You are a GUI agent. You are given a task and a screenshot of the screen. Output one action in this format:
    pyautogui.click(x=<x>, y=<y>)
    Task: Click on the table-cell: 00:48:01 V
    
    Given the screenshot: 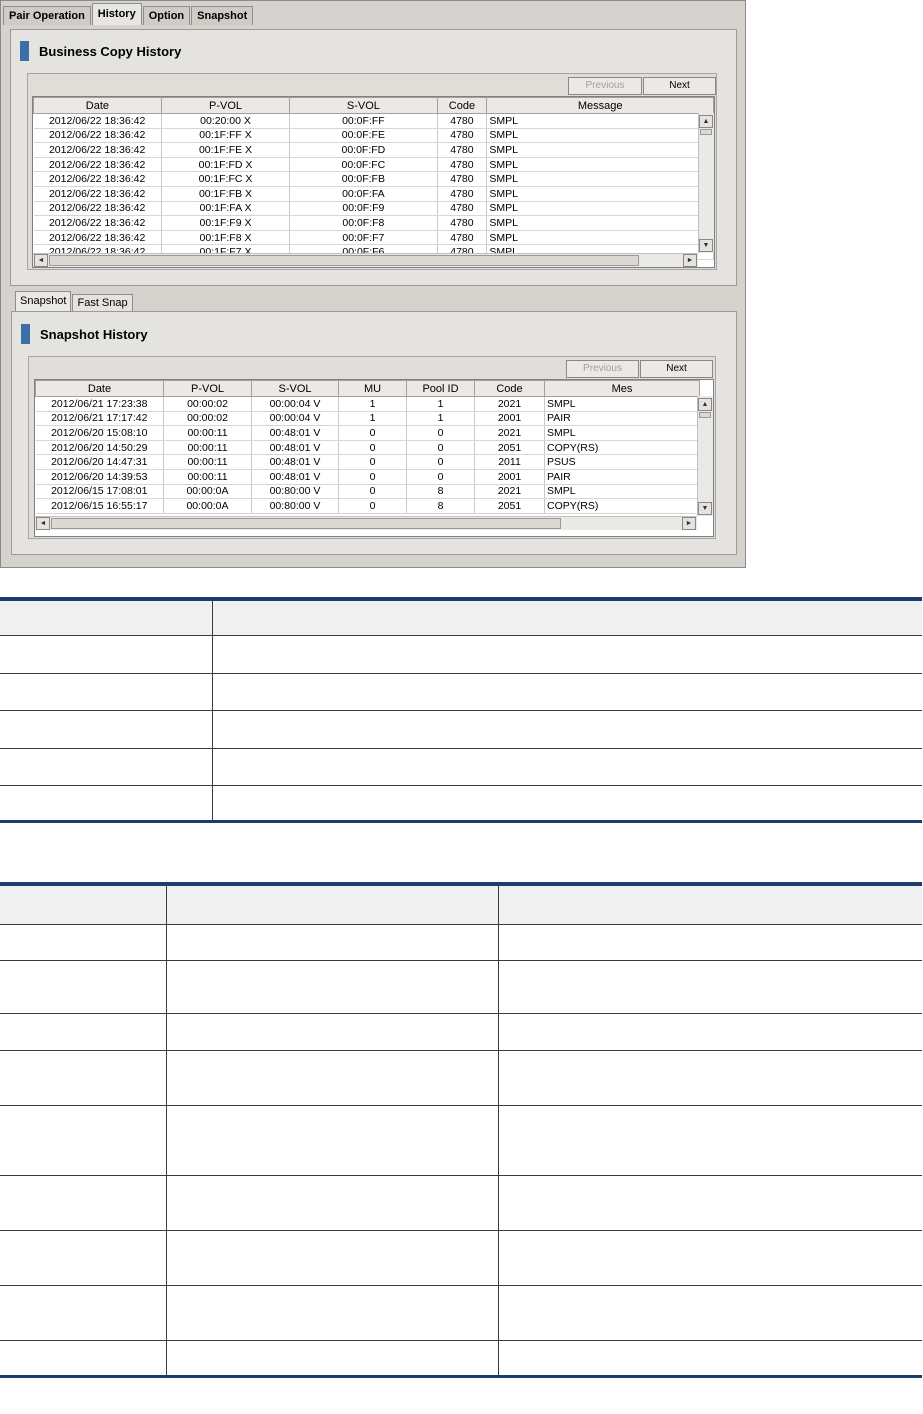 What is the action you would take?
    pyautogui.click(x=295, y=433)
    